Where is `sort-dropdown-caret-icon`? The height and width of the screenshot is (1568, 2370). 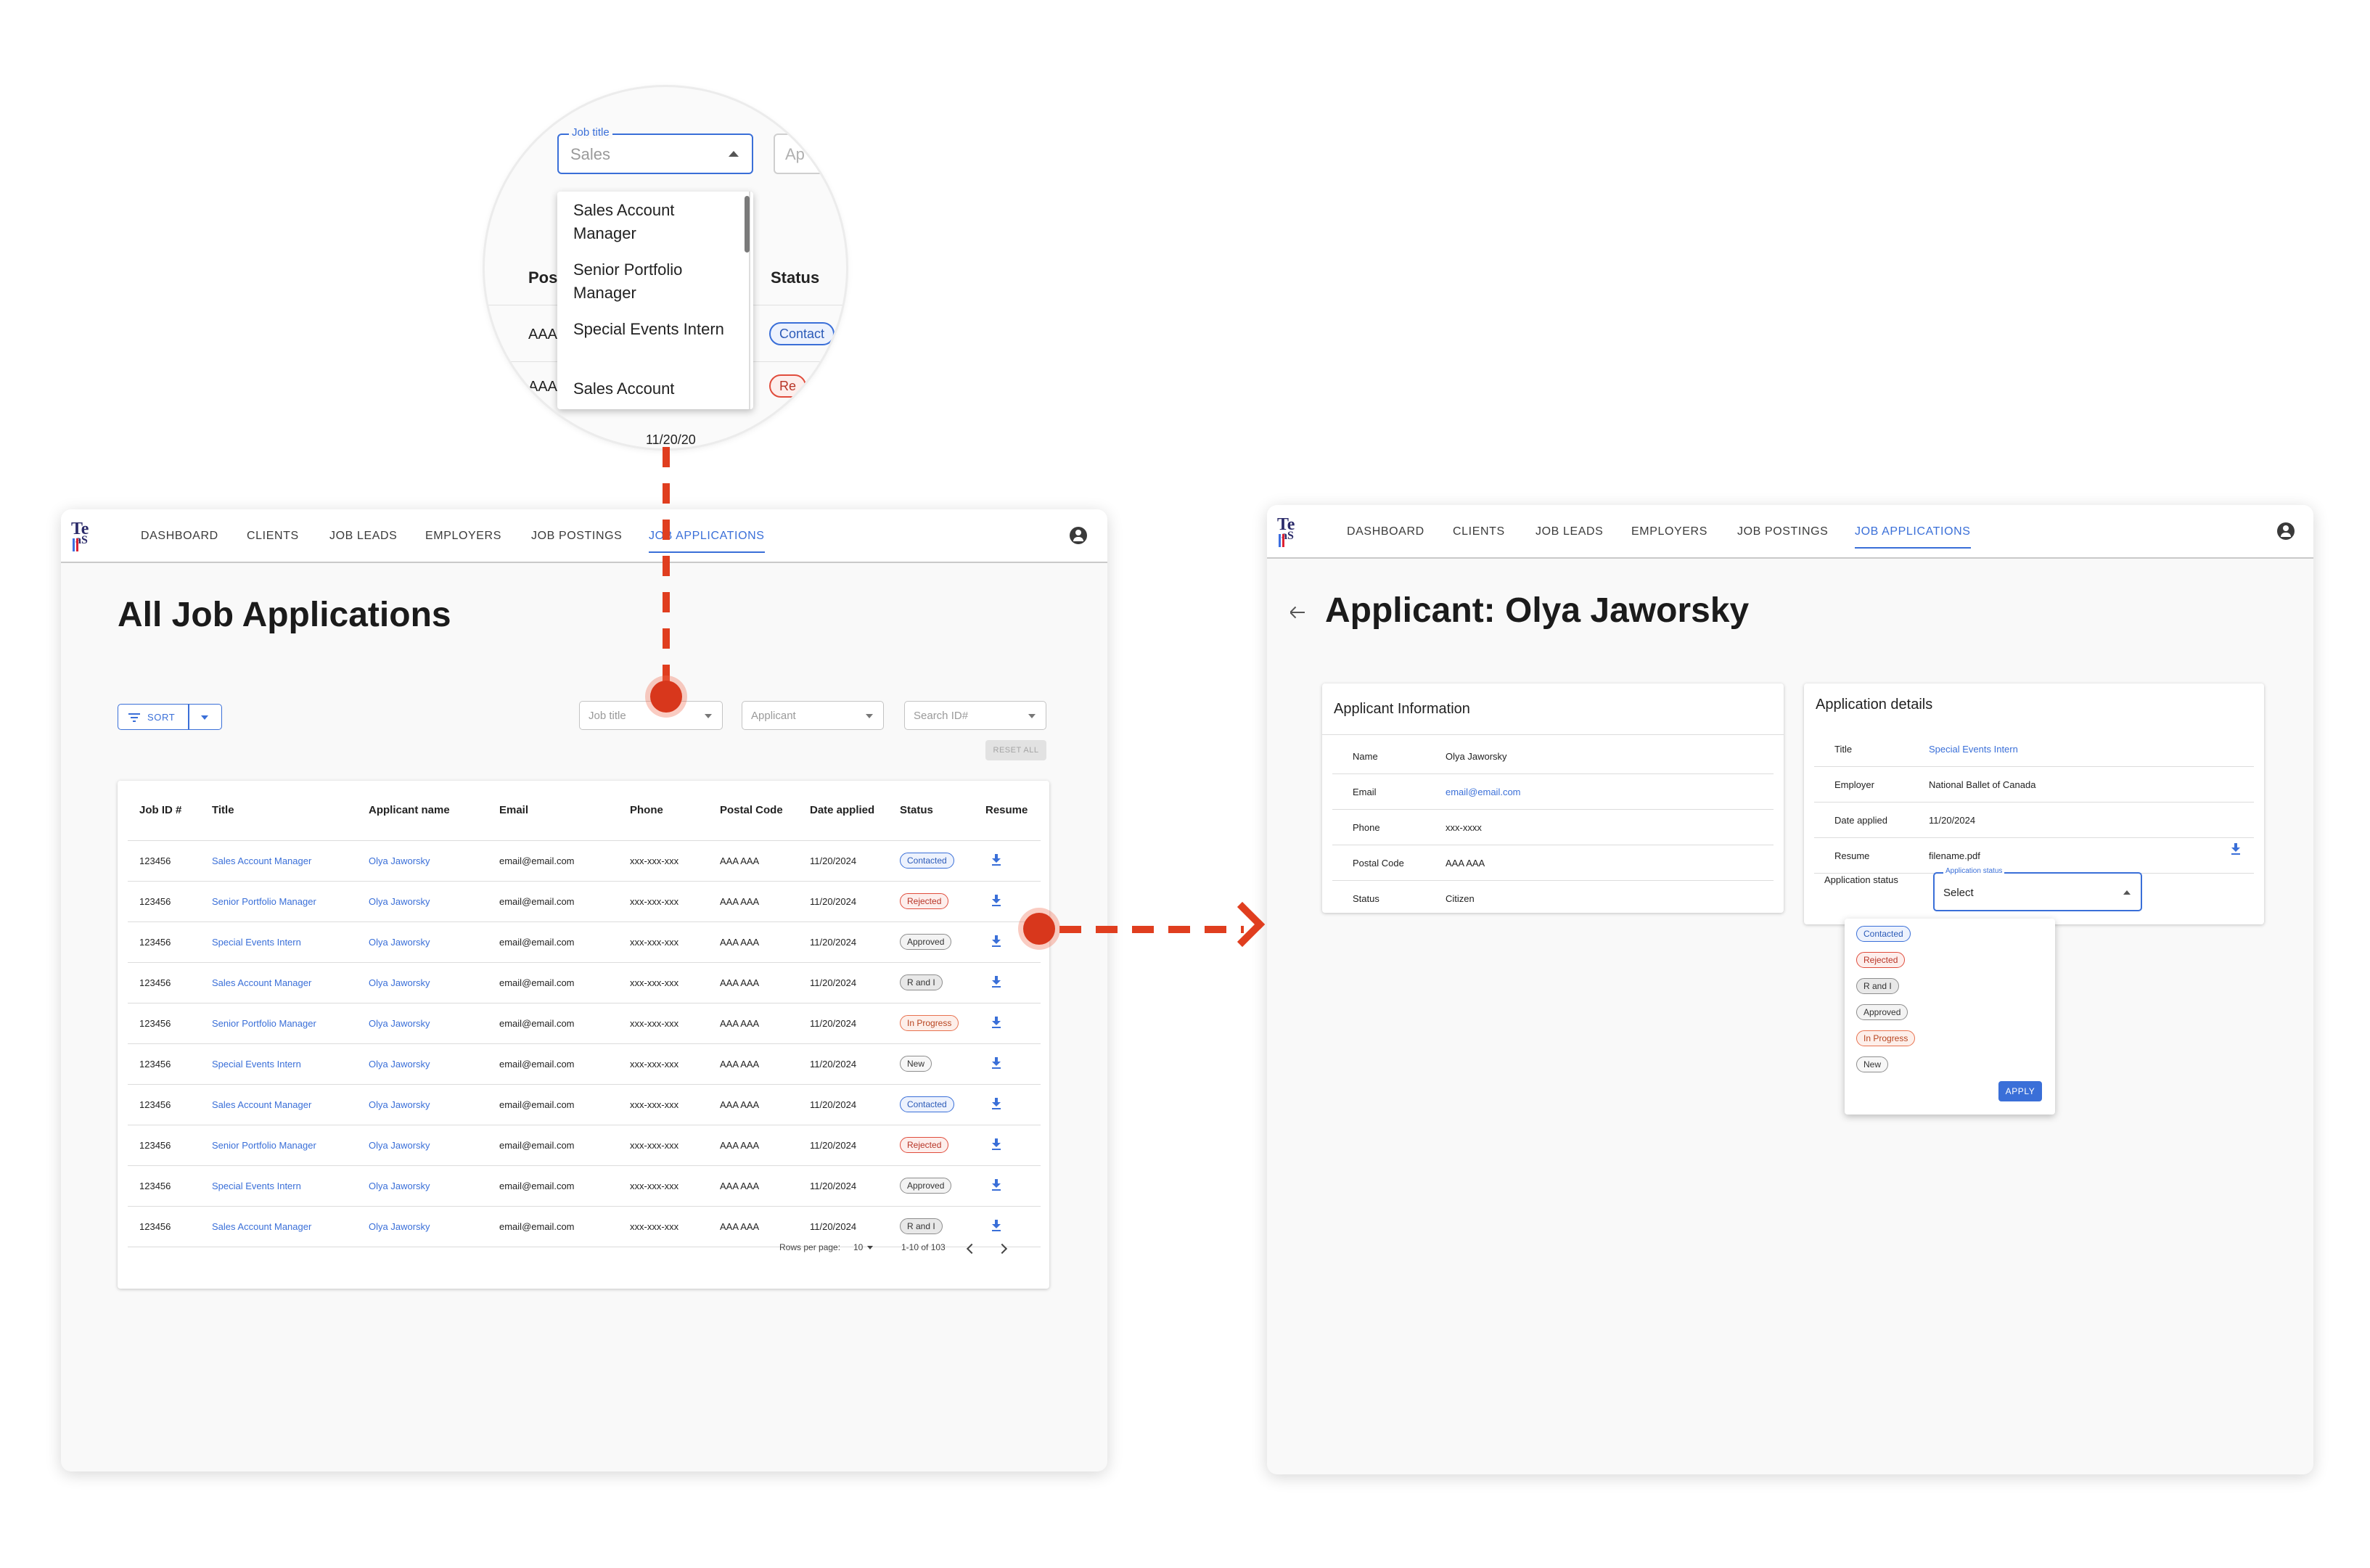
sort-dropdown-caret-icon is located at coordinates (204, 717).